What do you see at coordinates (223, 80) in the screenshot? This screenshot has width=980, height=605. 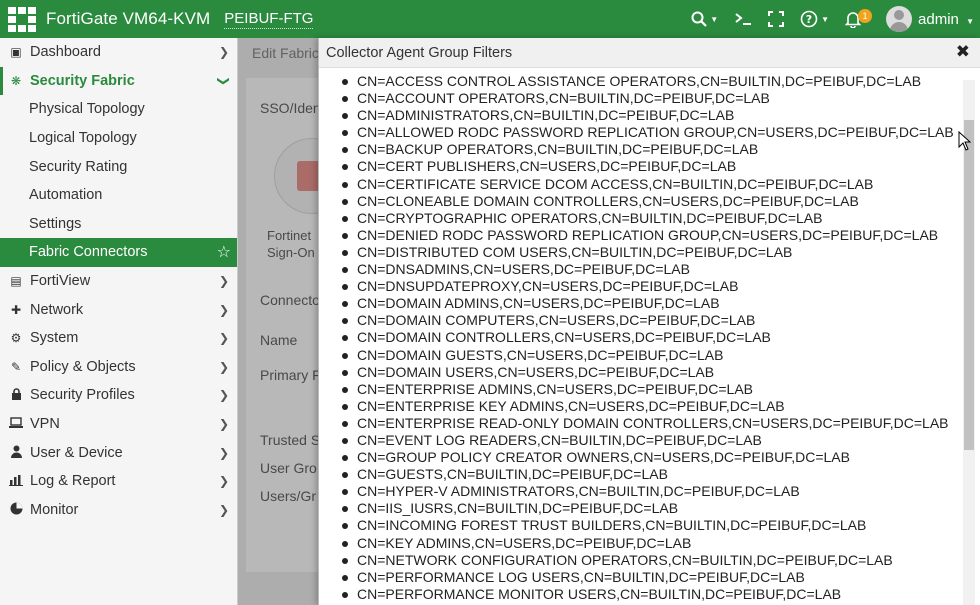 I see `chevron-down-icon: ❯` at bounding box center [223, 80].